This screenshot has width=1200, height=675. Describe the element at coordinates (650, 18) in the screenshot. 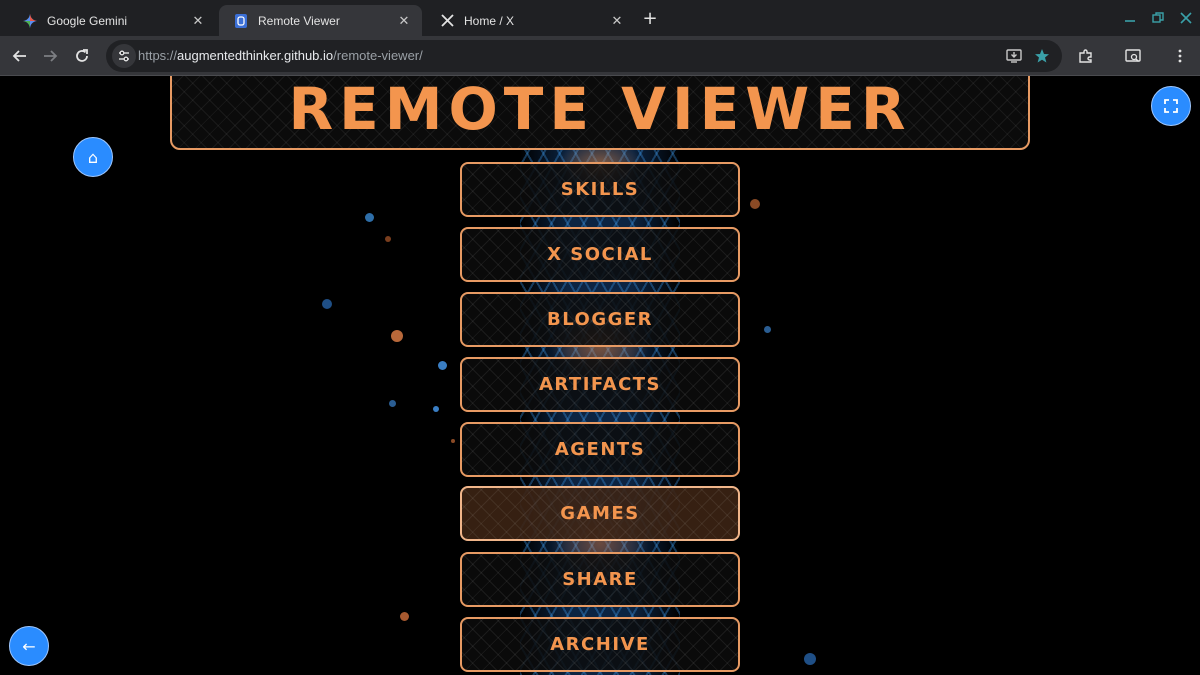

I see `new-tab-button: +` at that location.